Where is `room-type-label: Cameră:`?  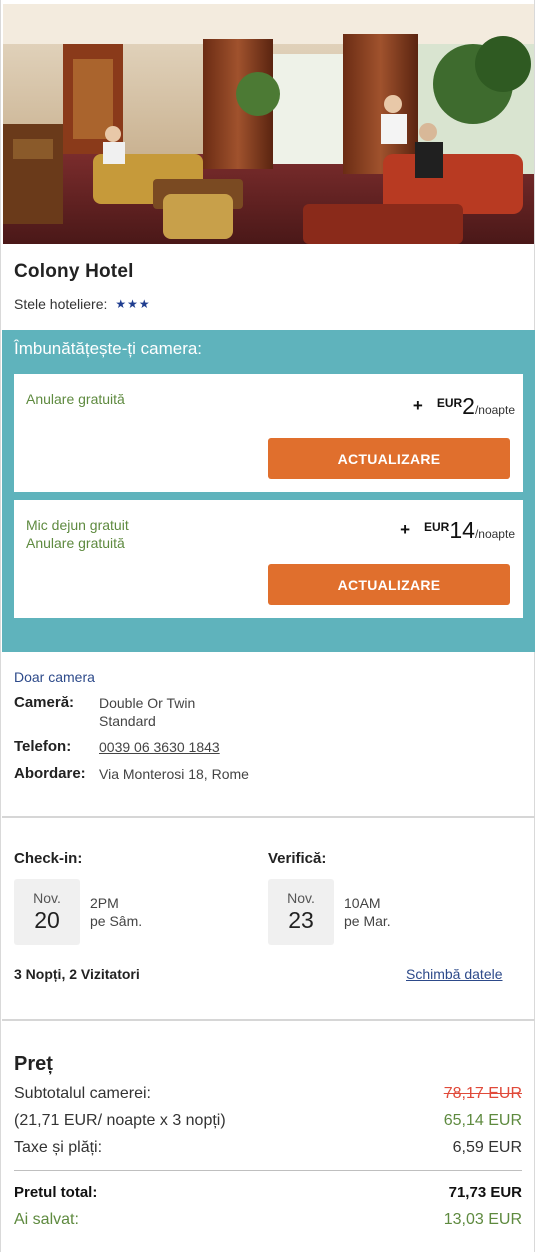 room-type-label: Cameră: is located at coordinates (44, 702).